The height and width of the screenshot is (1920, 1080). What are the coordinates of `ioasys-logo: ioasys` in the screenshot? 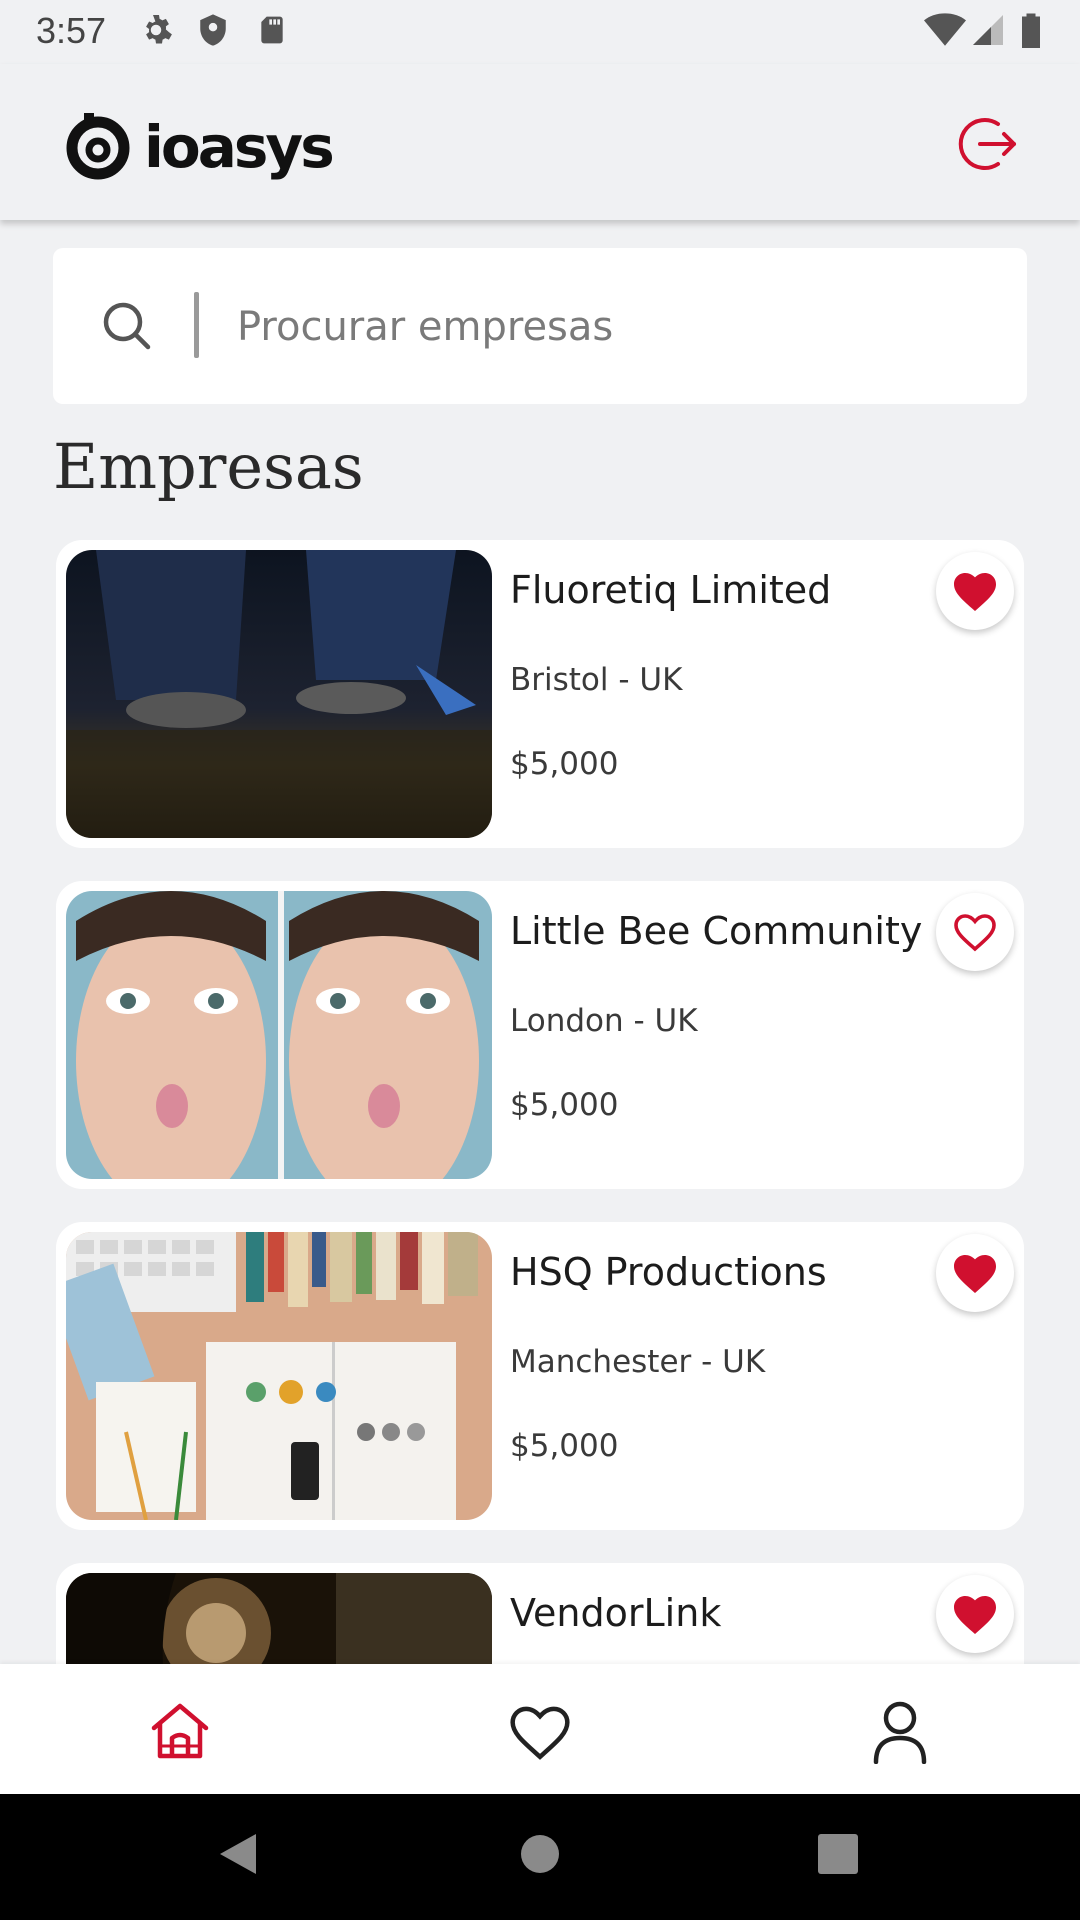 It's located at (199, 150).